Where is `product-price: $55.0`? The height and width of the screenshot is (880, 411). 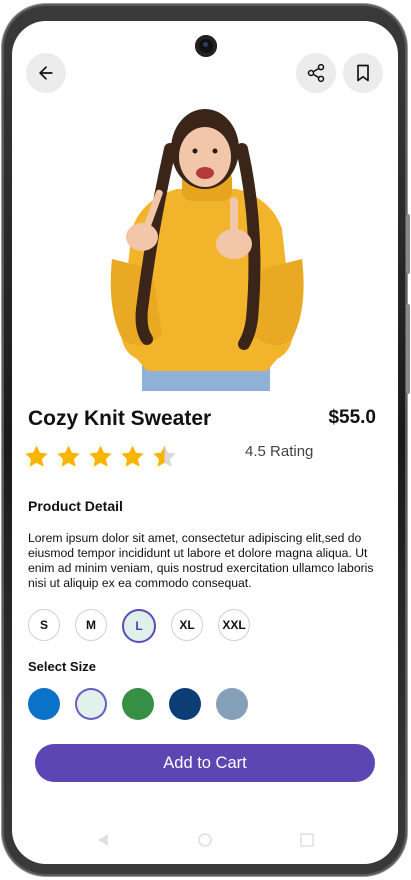
product-price: $55.0 is located at coordinates (352, 417).